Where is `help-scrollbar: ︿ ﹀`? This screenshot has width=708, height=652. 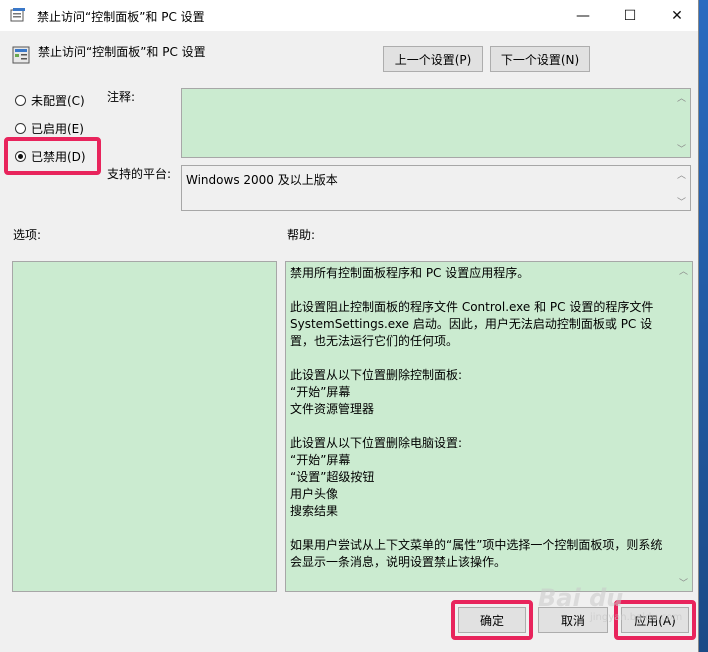 help-scrollbar: ︿ ﹀ is located at coordinates (684, 426).